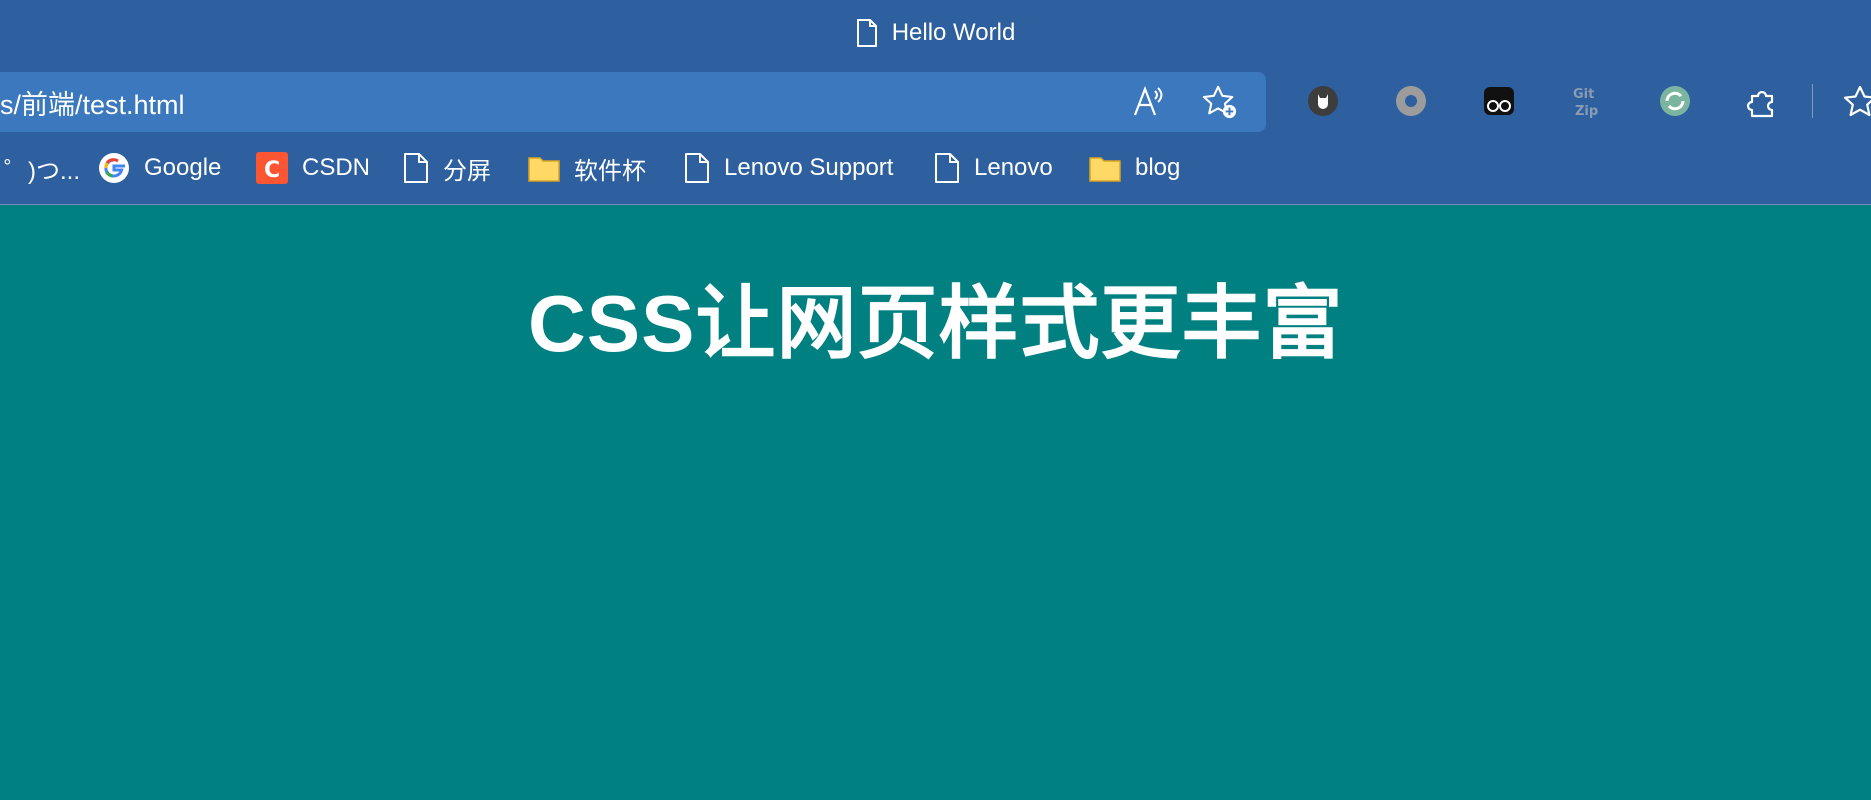 The image size is (1871, 800). I want to click on title-bar: Hello World, so click(935, 33).